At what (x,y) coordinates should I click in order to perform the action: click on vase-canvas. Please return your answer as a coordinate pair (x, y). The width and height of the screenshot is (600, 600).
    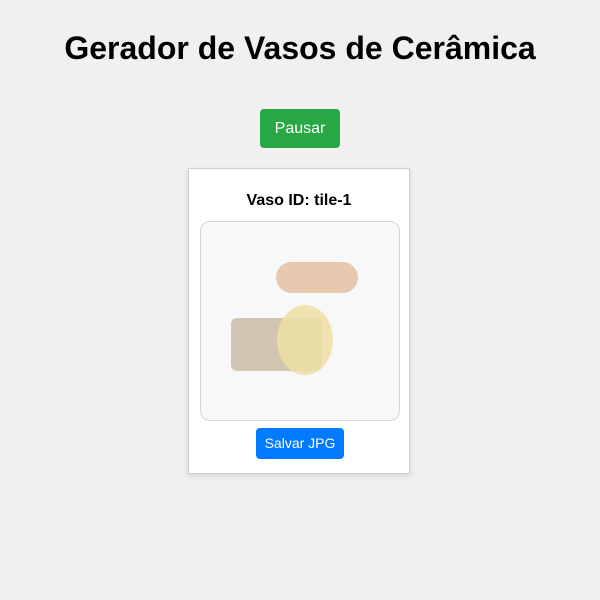
    Looking at the image, I should click on (300, 321).